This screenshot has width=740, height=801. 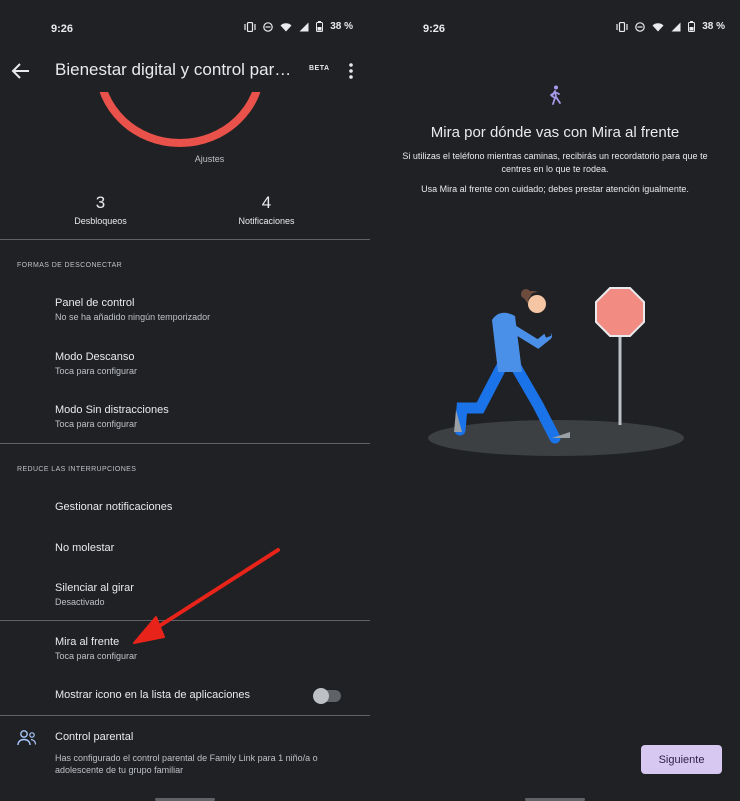 What do you see at coordinates (205, 594) in the screenshot?
I see `list-item-flip-to-shhh: Silenciar al girar Desactivado` at bounding box center [205, 594].